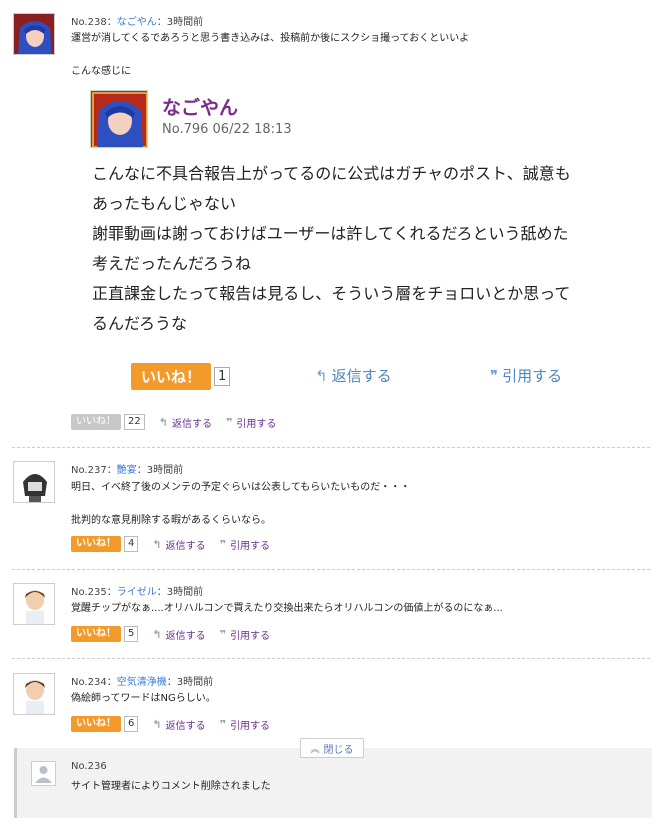 This screenshot has width=666, height=828. I want to click on embedded-like-count: 1, so click(222, 376).